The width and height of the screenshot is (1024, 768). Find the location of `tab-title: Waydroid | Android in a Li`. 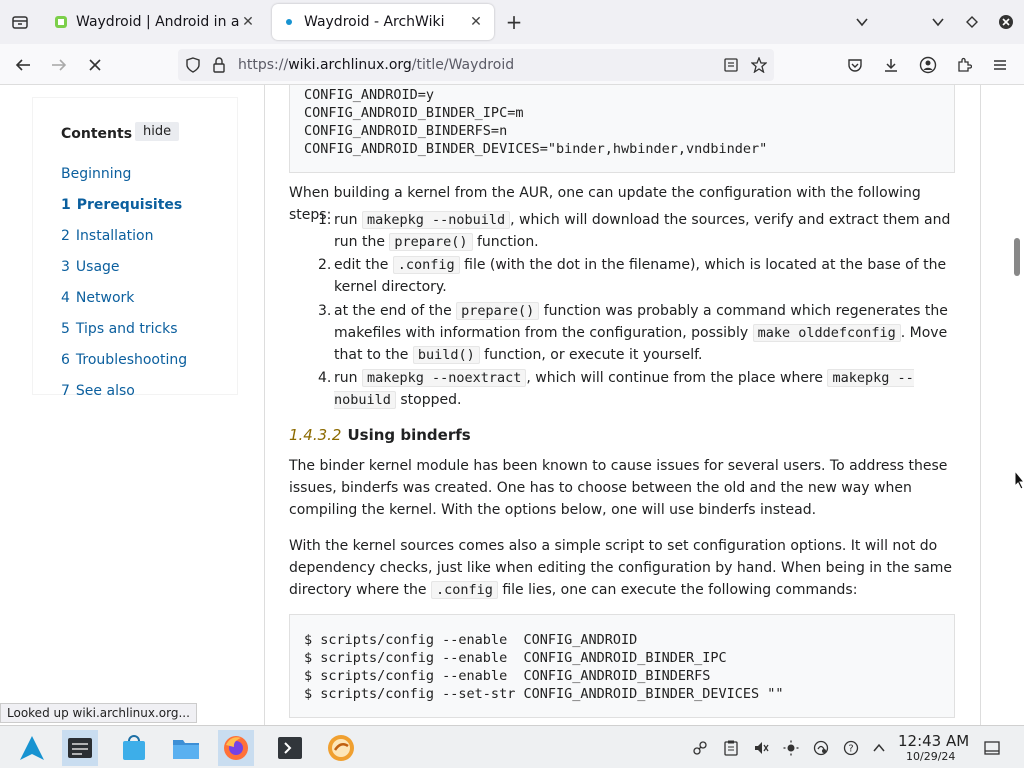

tab-title: Waydroid | Android in a Li is located at coordinates (158, 22).